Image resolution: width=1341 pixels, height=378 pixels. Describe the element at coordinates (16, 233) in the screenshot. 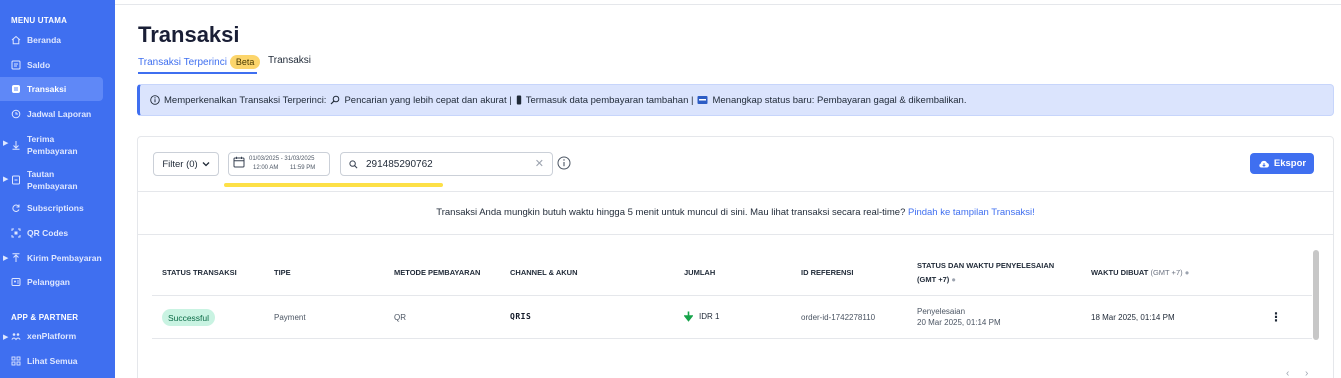

I see `qr-icon` at that location.